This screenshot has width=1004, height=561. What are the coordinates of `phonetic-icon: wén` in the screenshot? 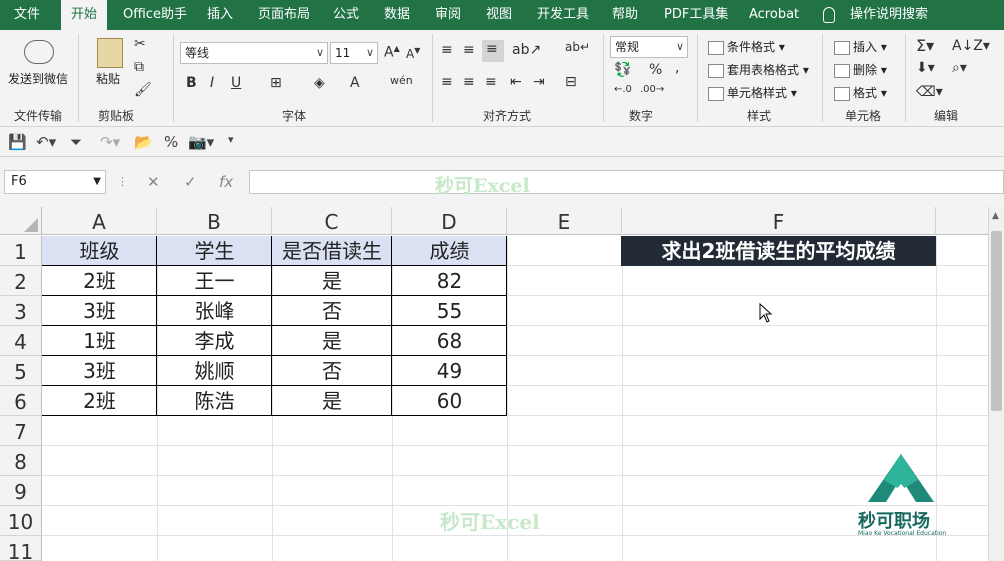 It's located at (401, 80).